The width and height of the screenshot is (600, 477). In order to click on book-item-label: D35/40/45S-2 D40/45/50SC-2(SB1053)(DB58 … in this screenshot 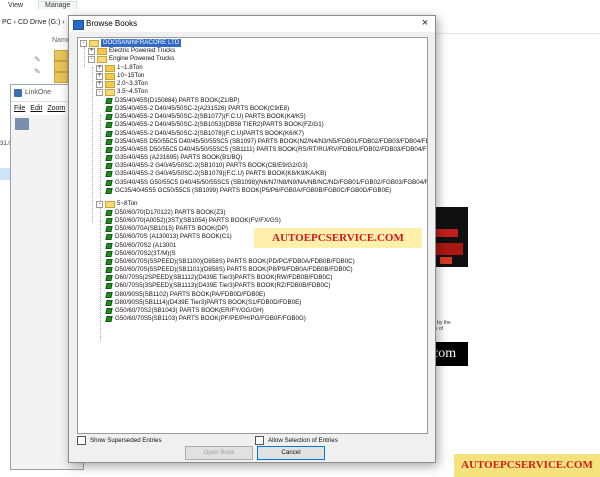, I will do `click(219, 125)`.